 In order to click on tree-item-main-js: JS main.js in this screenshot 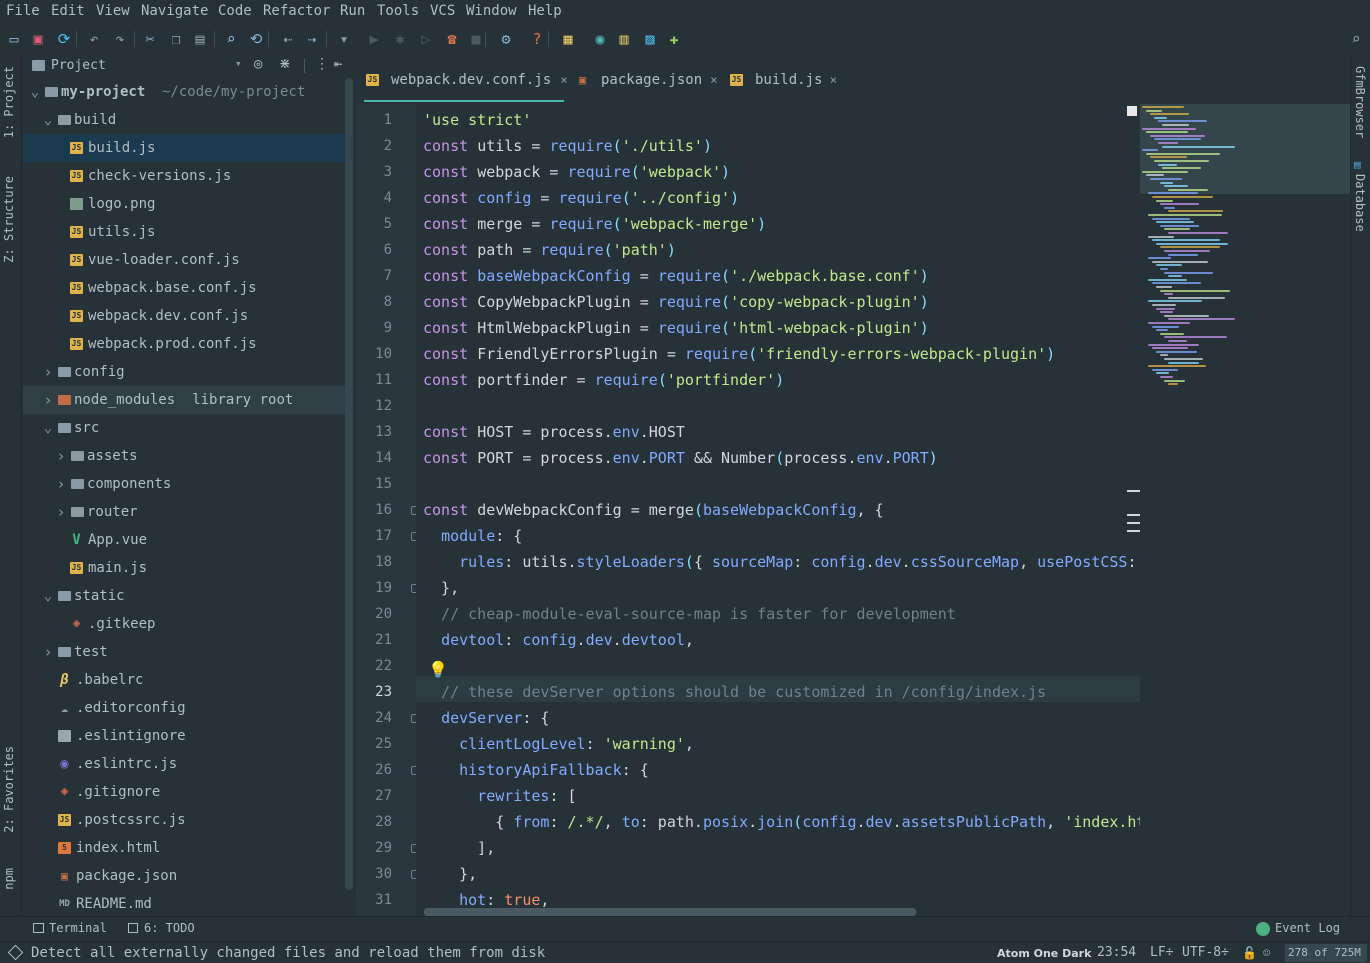, I will do `click(184, 568)`.